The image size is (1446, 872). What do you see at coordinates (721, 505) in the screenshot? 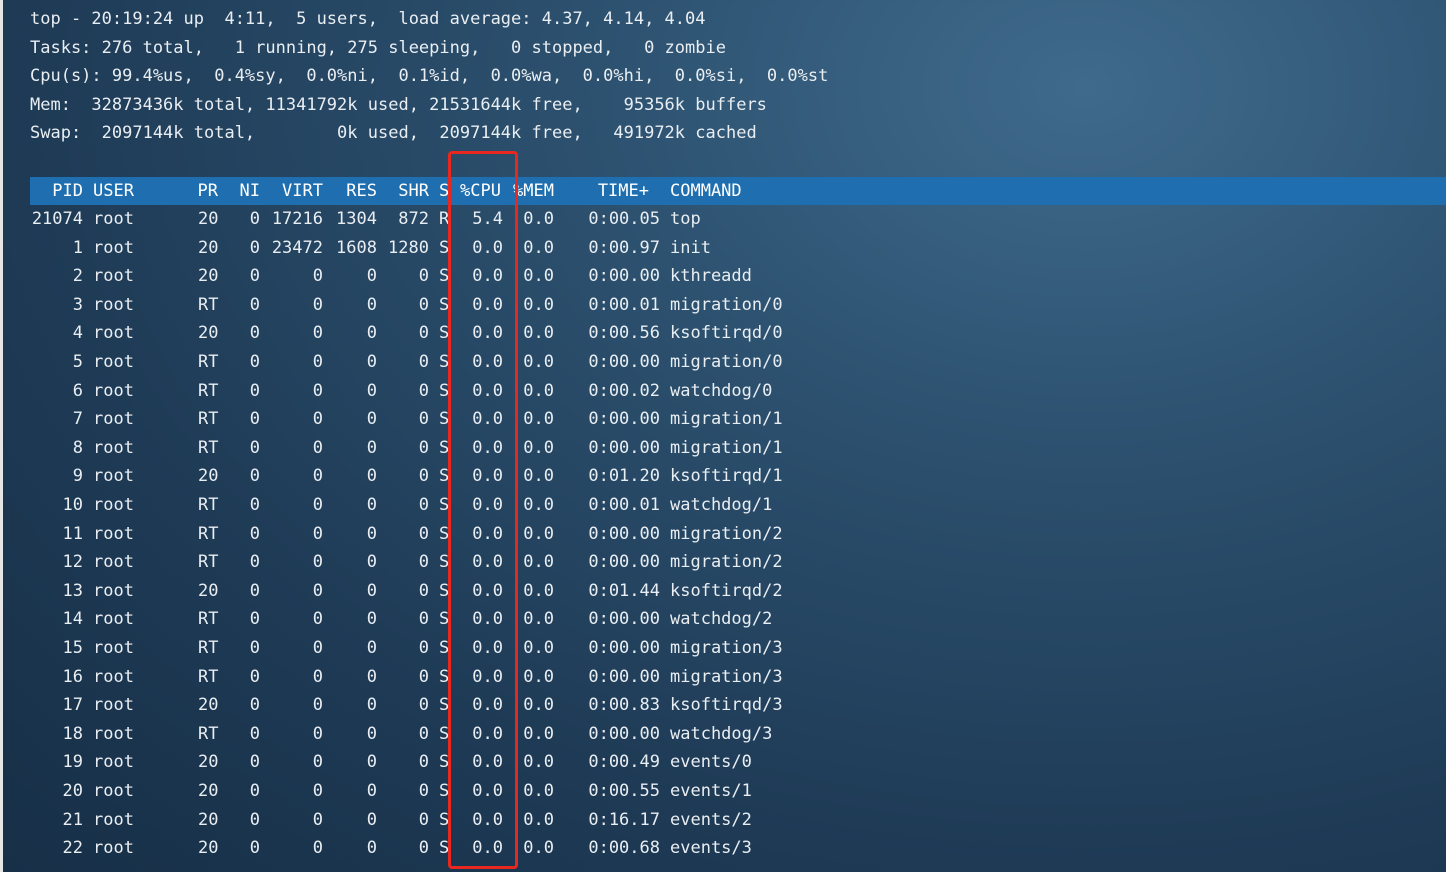
I see `cell-command: watchdog/1` at bounding box center [721, 505].